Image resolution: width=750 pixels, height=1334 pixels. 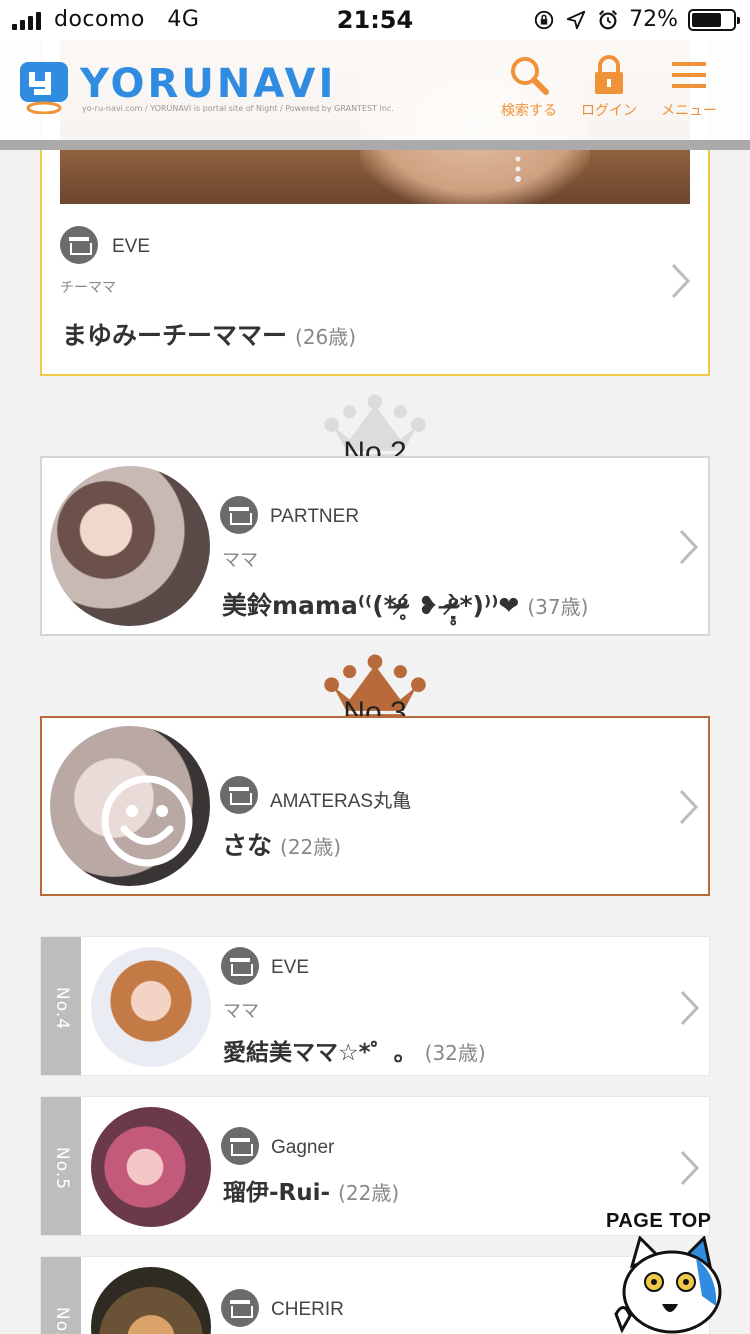 I want to click on rank-tab: No.6, so click(x=61, y=1295).